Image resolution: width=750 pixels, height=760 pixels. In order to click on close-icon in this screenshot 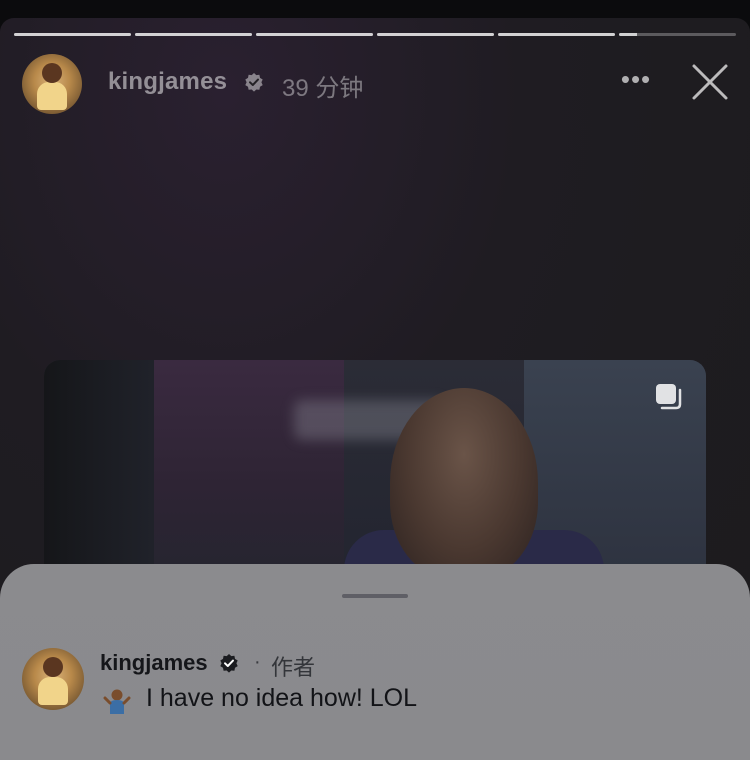, I will do `click(710, 82)`.